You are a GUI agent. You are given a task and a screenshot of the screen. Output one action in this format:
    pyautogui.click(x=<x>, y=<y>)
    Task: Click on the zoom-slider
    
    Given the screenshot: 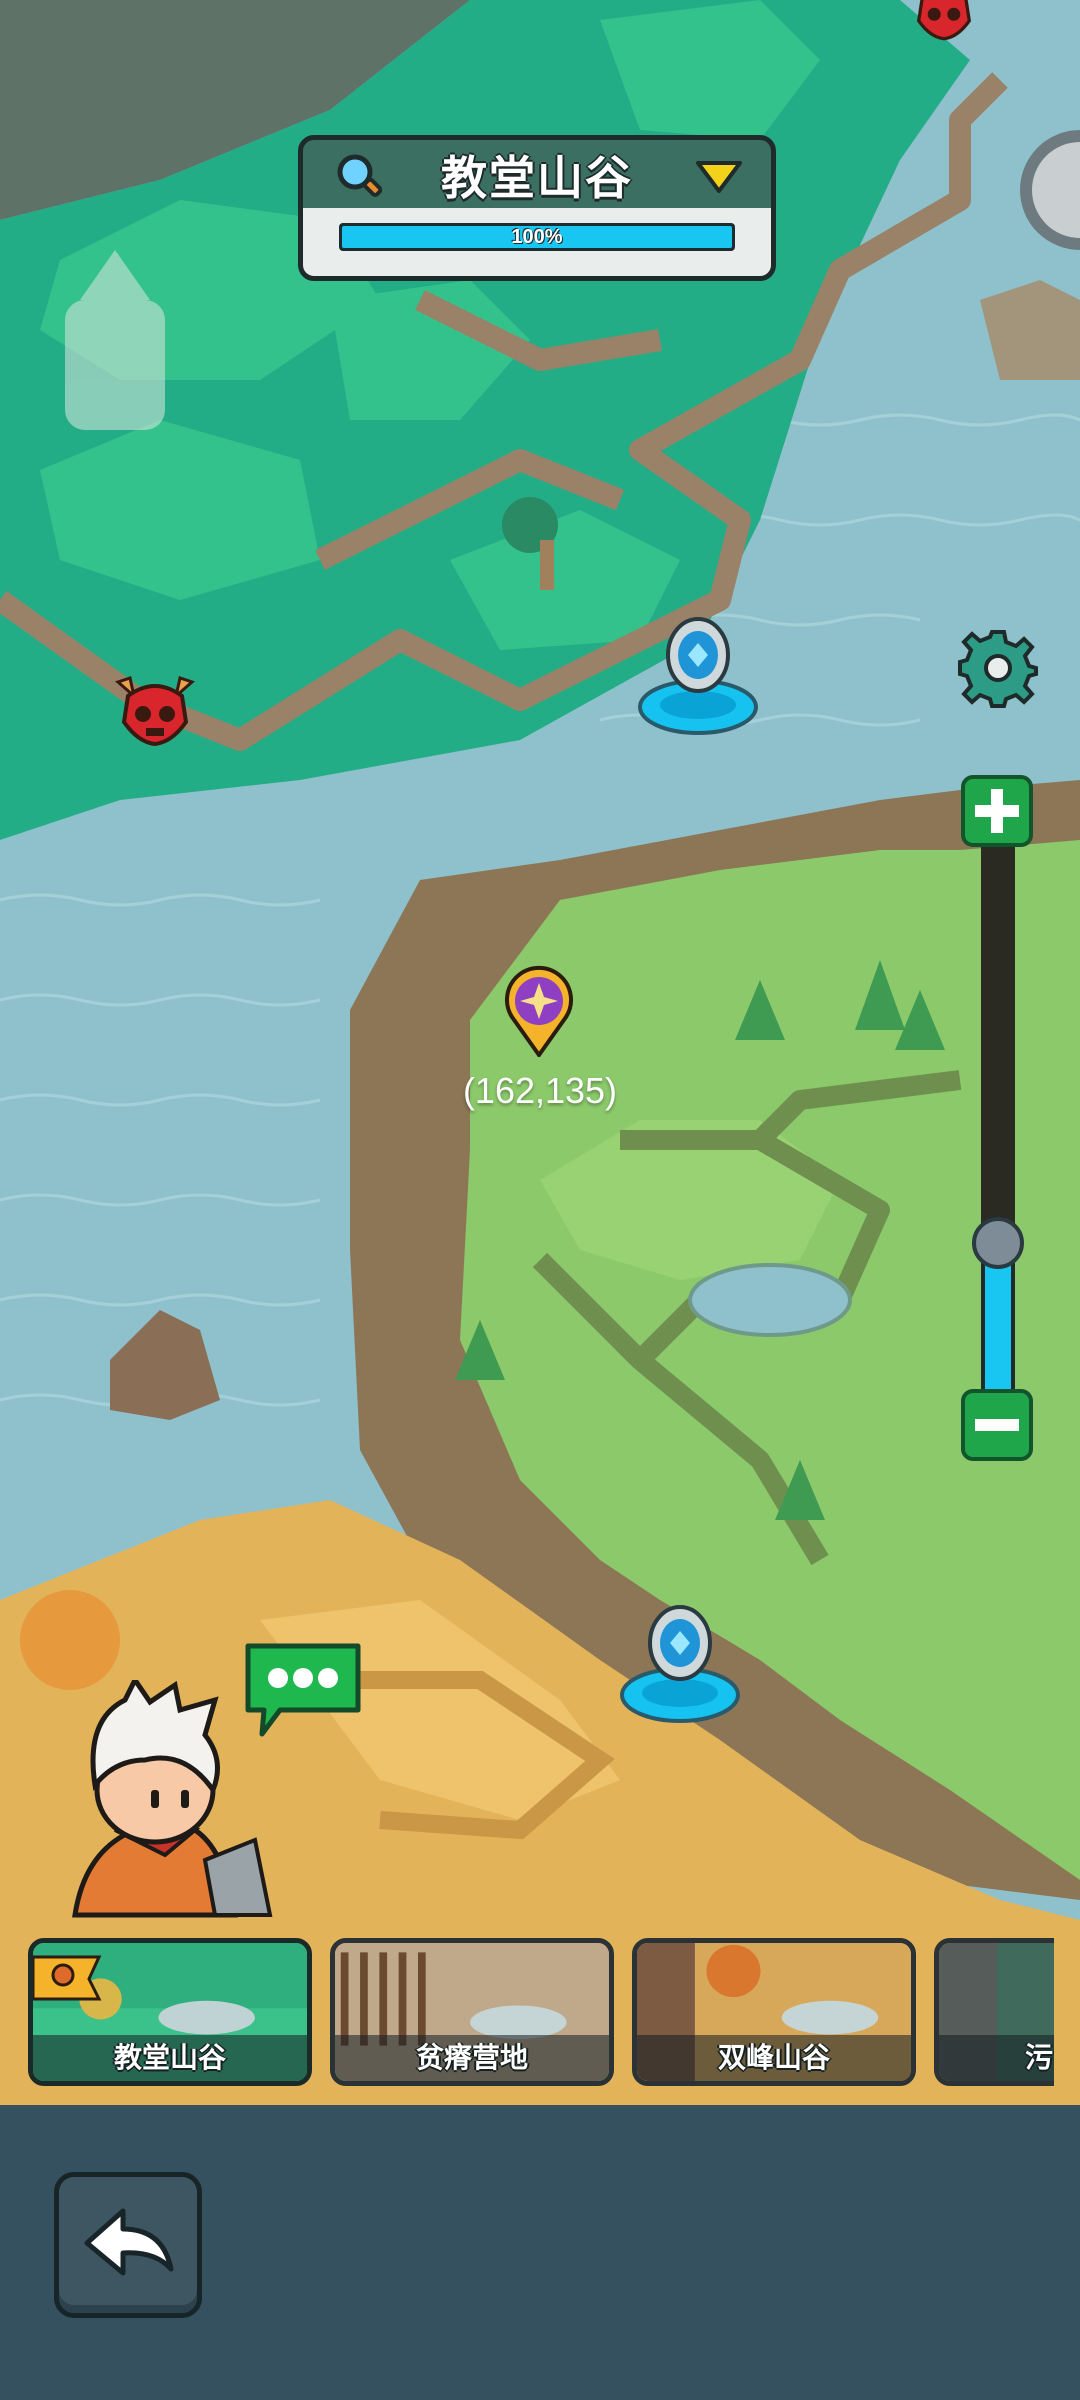 What is the action you would take?
    pyautogui.click(x=998, y=1120)
    